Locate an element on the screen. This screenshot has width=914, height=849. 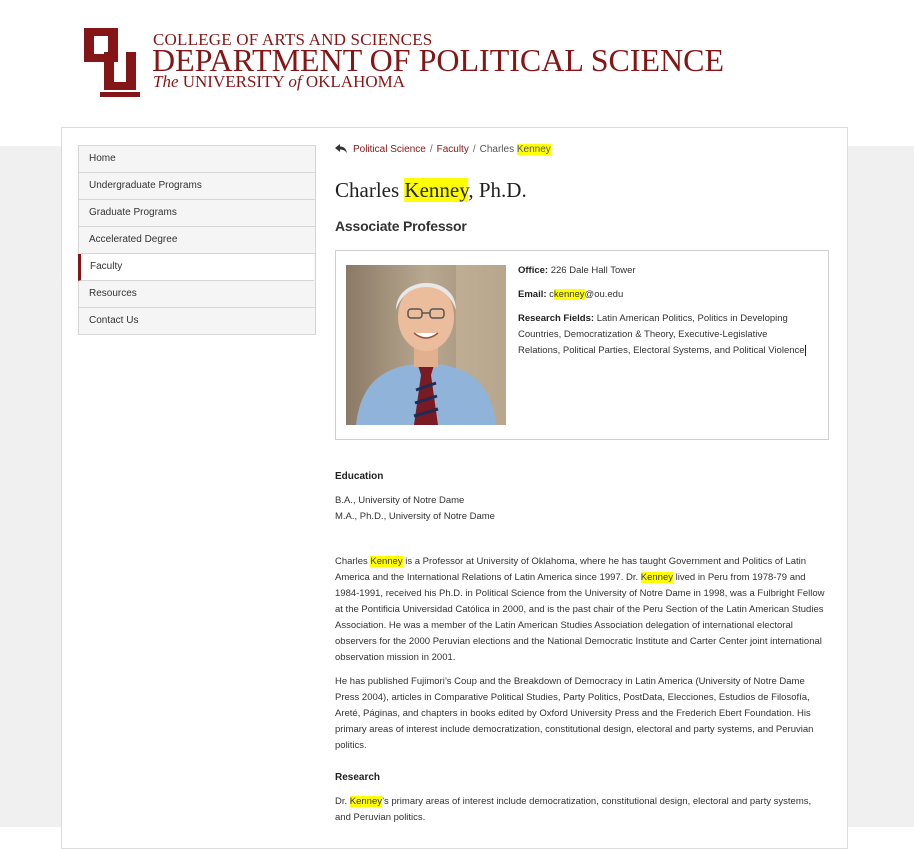
sidebar-item-faculty: Faculty is located at coordinates (196, 267).